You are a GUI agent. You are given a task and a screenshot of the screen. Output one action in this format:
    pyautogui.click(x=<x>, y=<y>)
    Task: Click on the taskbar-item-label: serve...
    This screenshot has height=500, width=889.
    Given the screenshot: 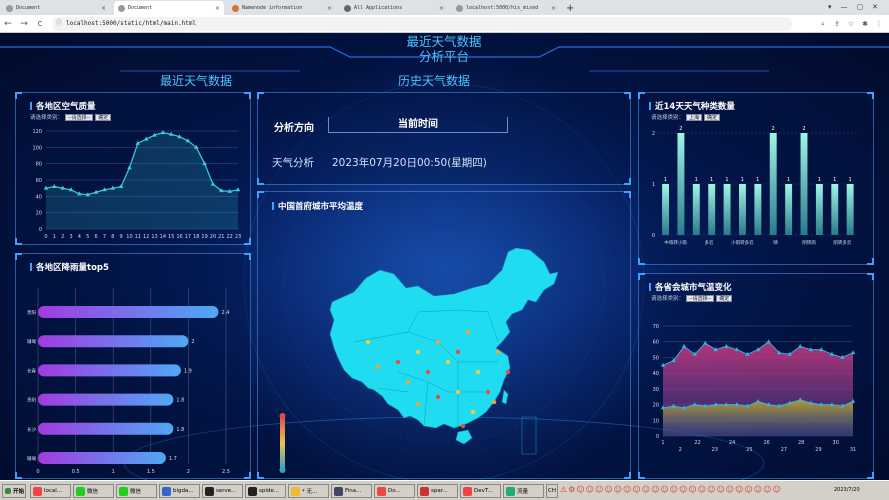 What is the action you would take?
    pyautogui.click(x=226, y=491)
    